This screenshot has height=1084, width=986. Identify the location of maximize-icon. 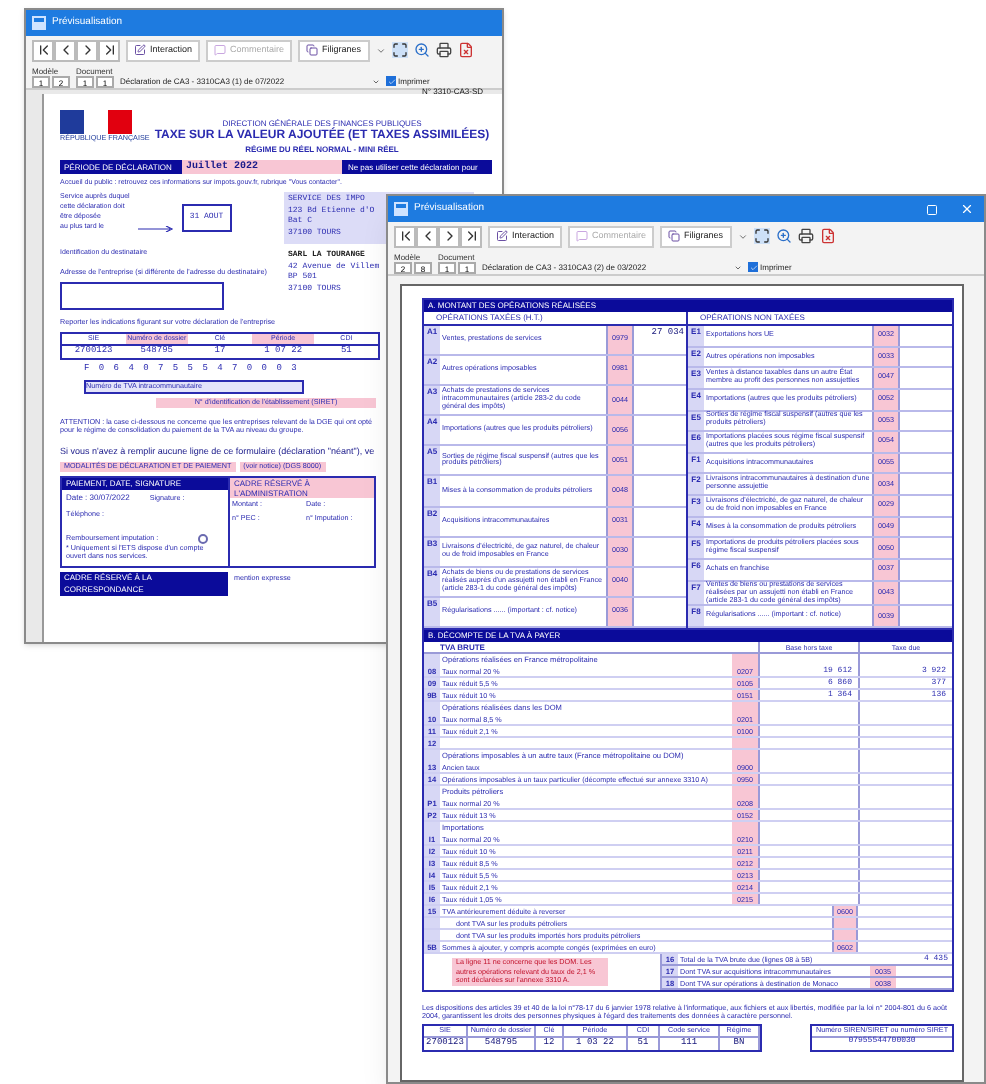
(932, 209).